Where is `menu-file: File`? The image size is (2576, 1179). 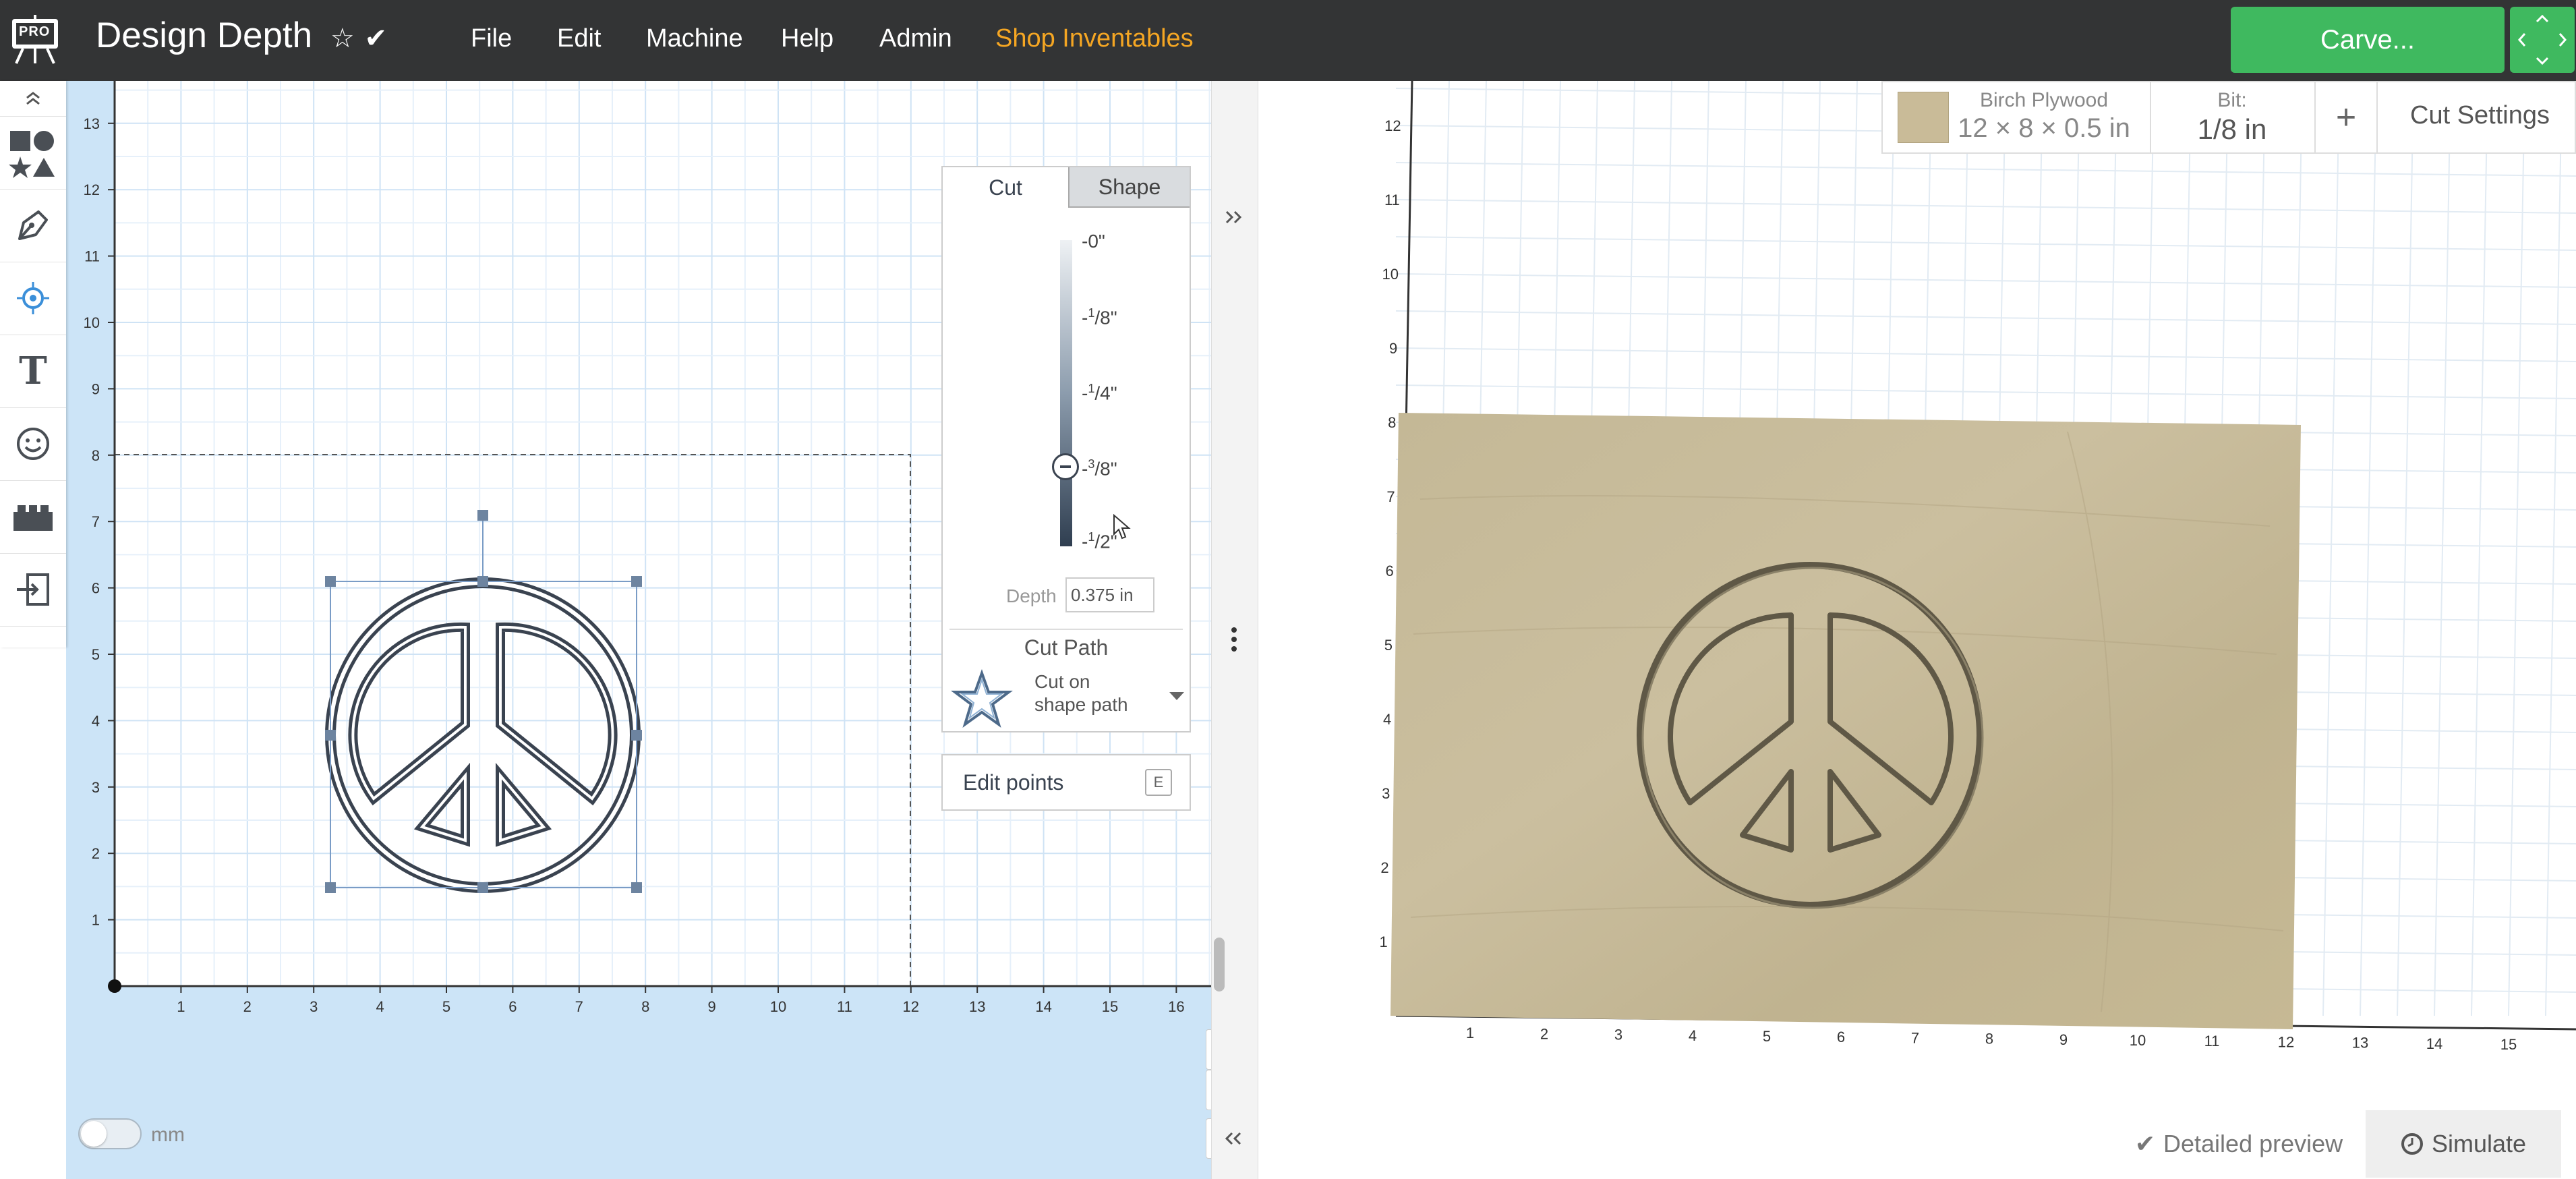
menu-file: File is located at coordinates (492, 38).